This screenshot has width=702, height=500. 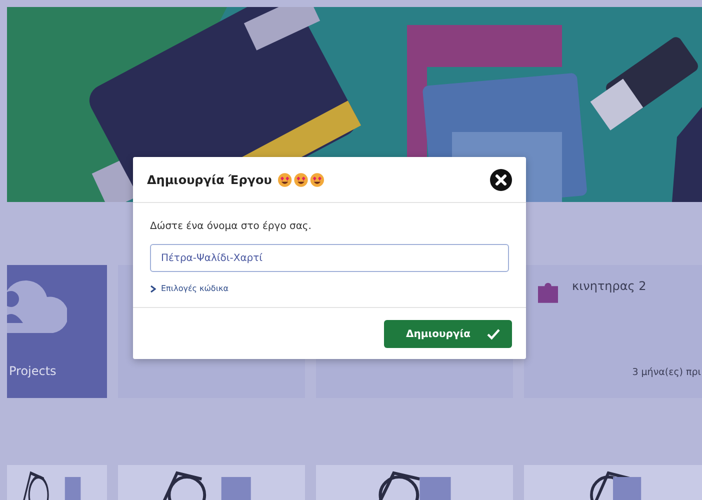 I want to click on project-name: κινητηρας 2, so click(x=609, y=286).